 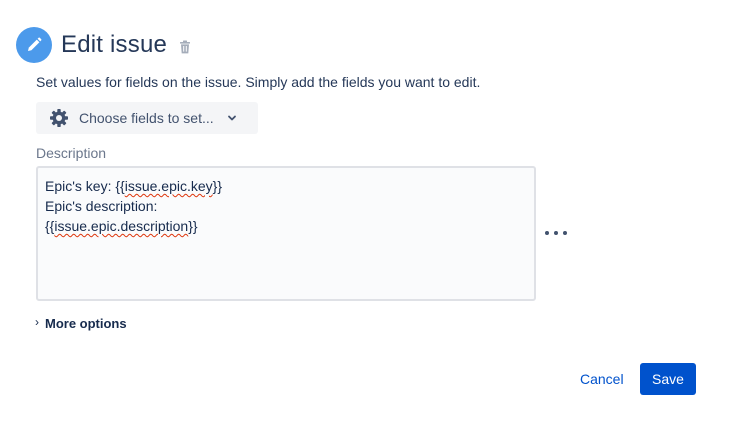 What do you see at coordinates (59, 118) in the screenshot?
I see `gear-icon` at bounding box center [59, 118].